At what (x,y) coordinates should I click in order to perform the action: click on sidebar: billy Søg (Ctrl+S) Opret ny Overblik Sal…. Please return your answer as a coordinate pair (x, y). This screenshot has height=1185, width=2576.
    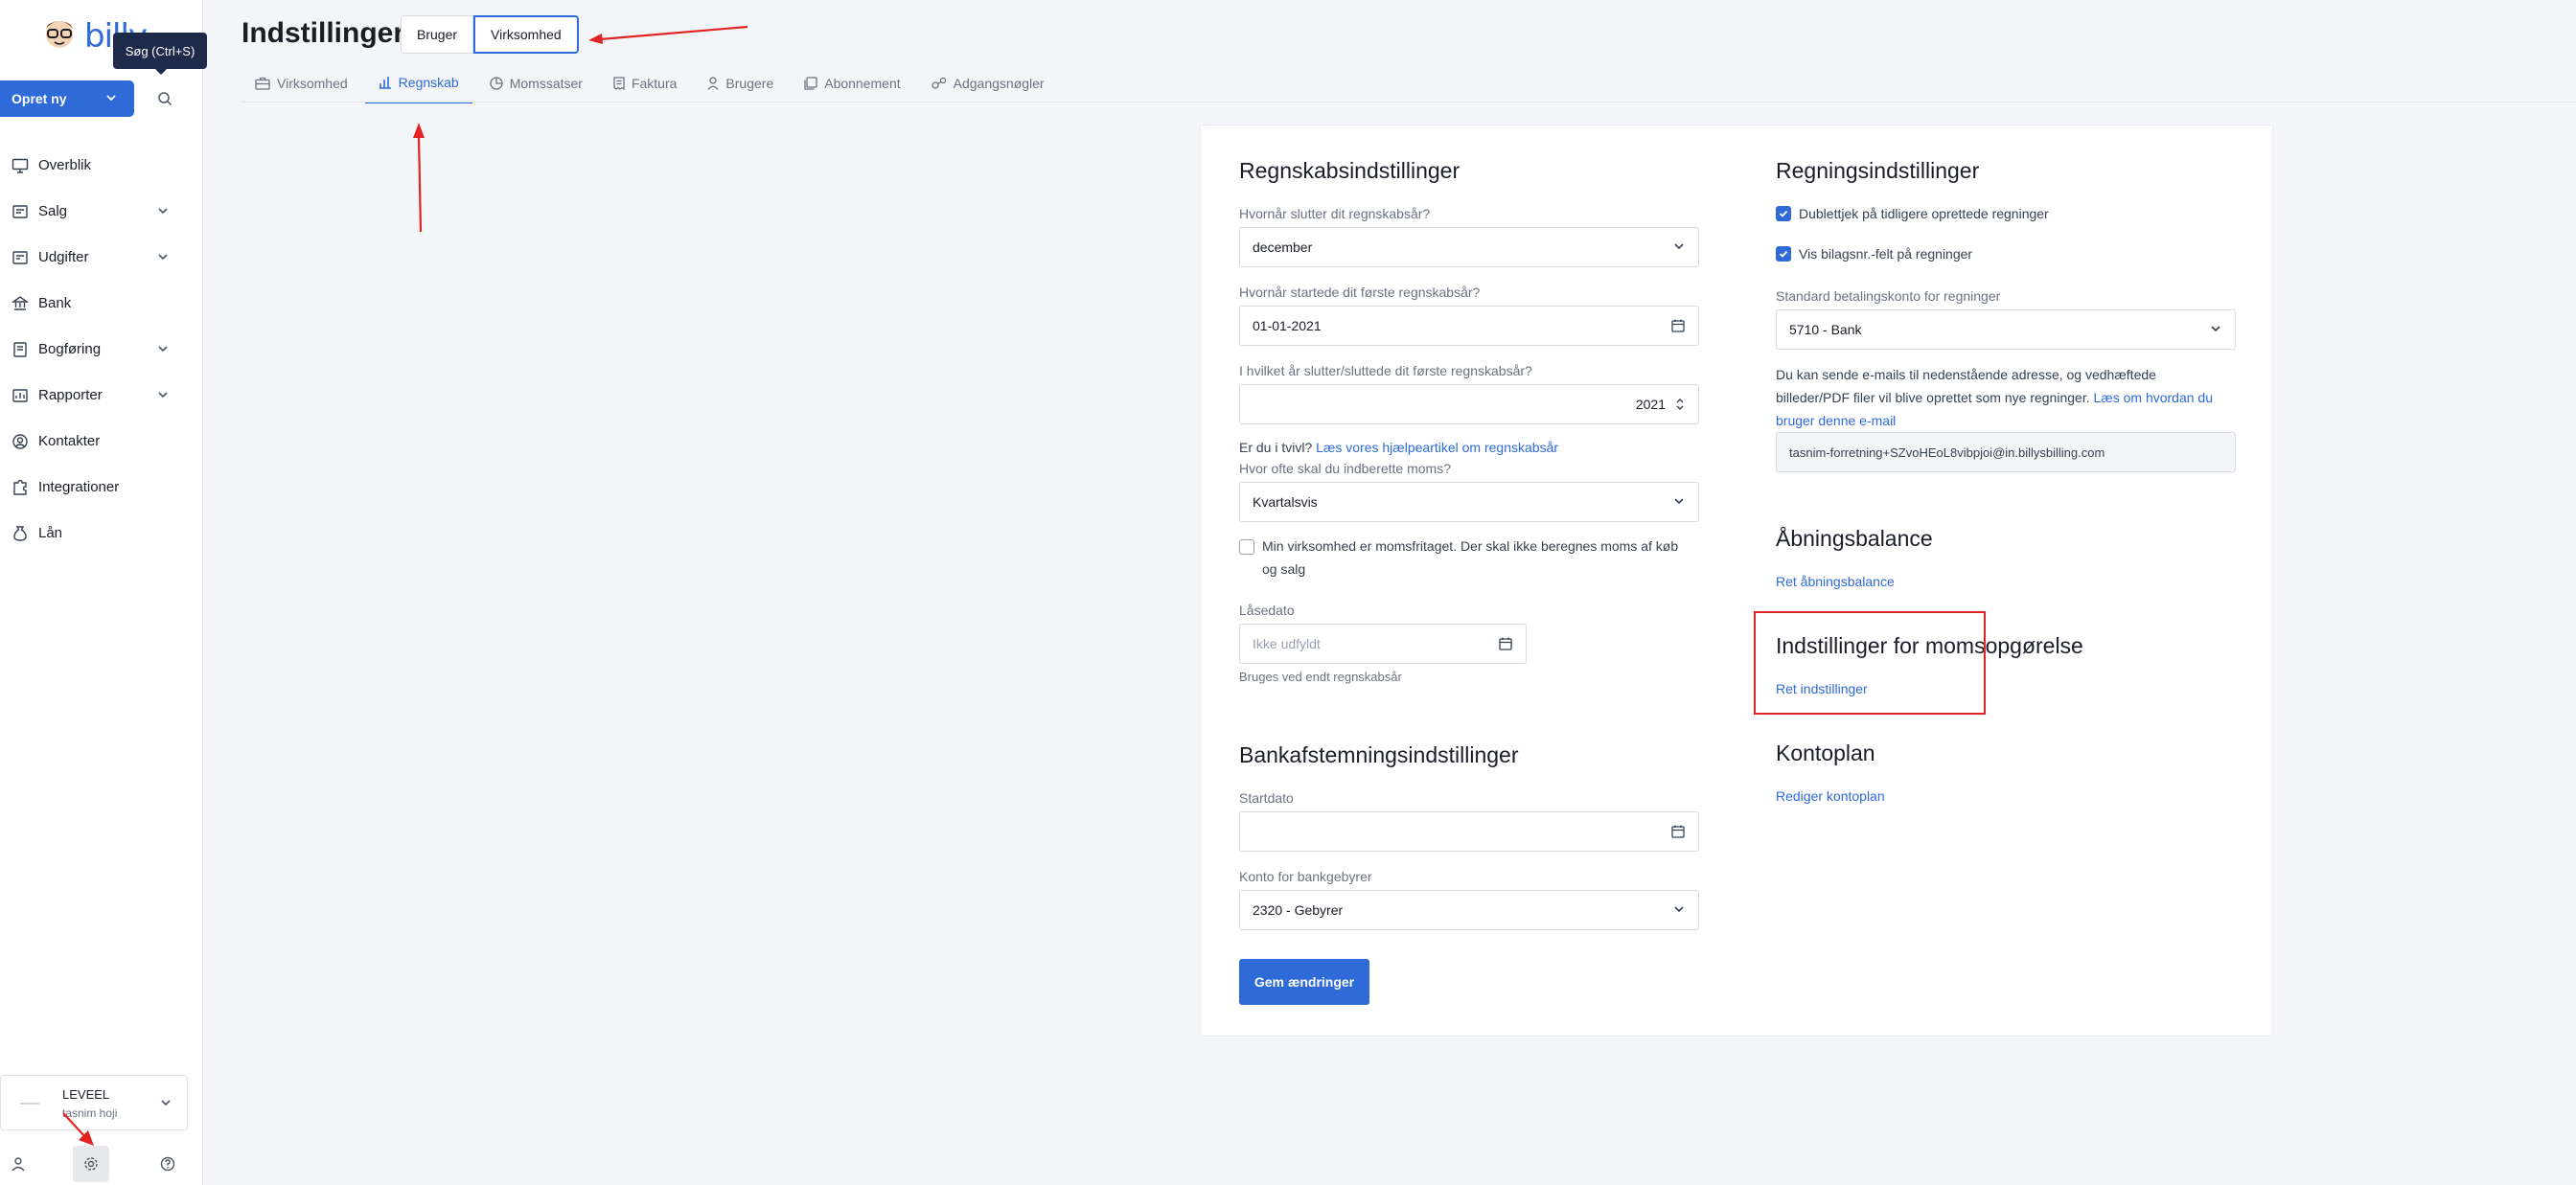
    Looking at the image, I should click on (103, 592).